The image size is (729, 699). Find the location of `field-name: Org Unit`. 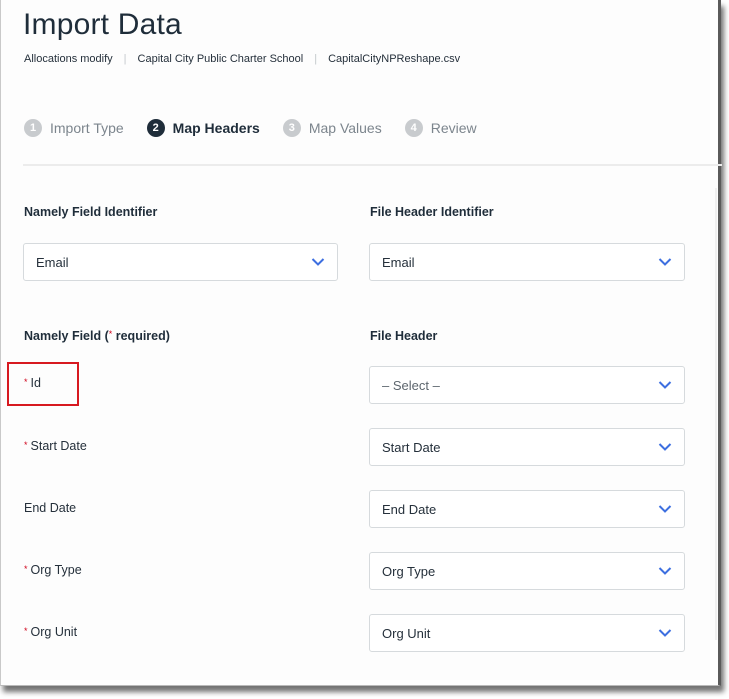

field-name: Org Unit is located at coordinates (54, 632).